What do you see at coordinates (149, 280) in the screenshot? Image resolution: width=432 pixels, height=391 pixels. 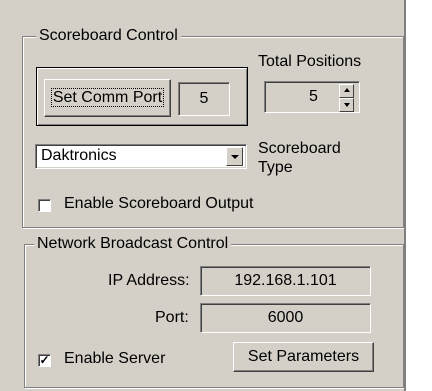 I see `ip-address-label: IP Address:` at bounding box center [149, 280].